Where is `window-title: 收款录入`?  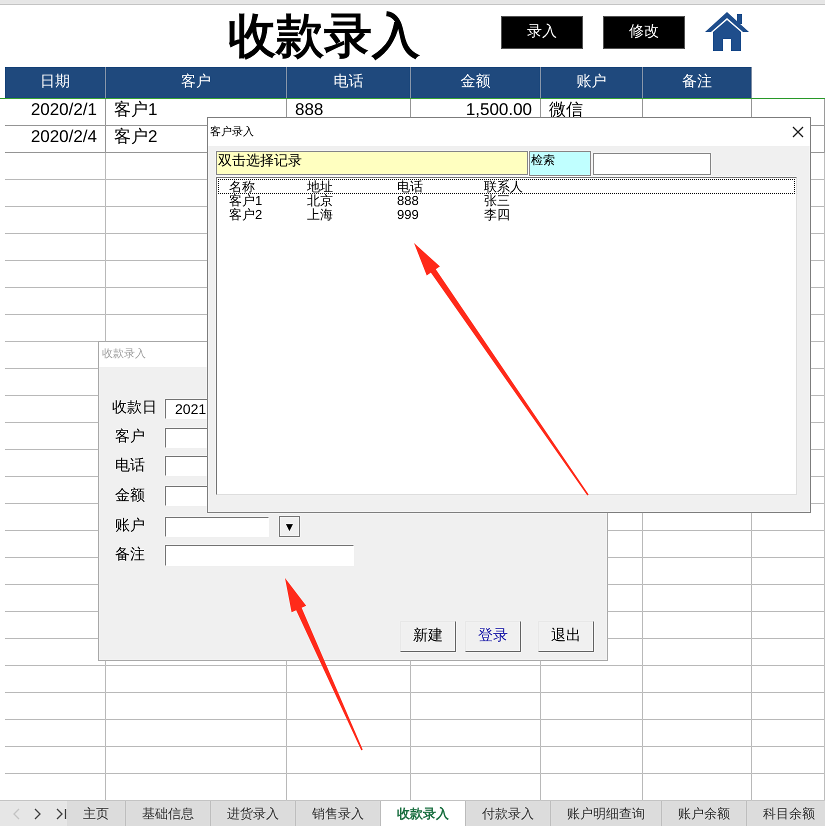 window-title: 收款录入 is located at coordinates (124, 354).